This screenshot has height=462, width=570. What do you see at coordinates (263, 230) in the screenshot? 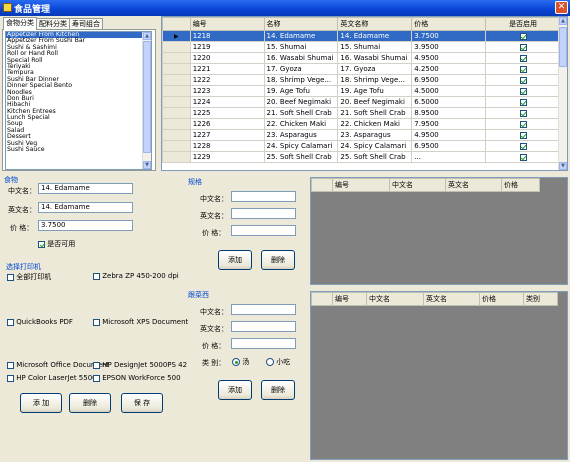
I see `spec-price-input` at bounding box center [263, 230].